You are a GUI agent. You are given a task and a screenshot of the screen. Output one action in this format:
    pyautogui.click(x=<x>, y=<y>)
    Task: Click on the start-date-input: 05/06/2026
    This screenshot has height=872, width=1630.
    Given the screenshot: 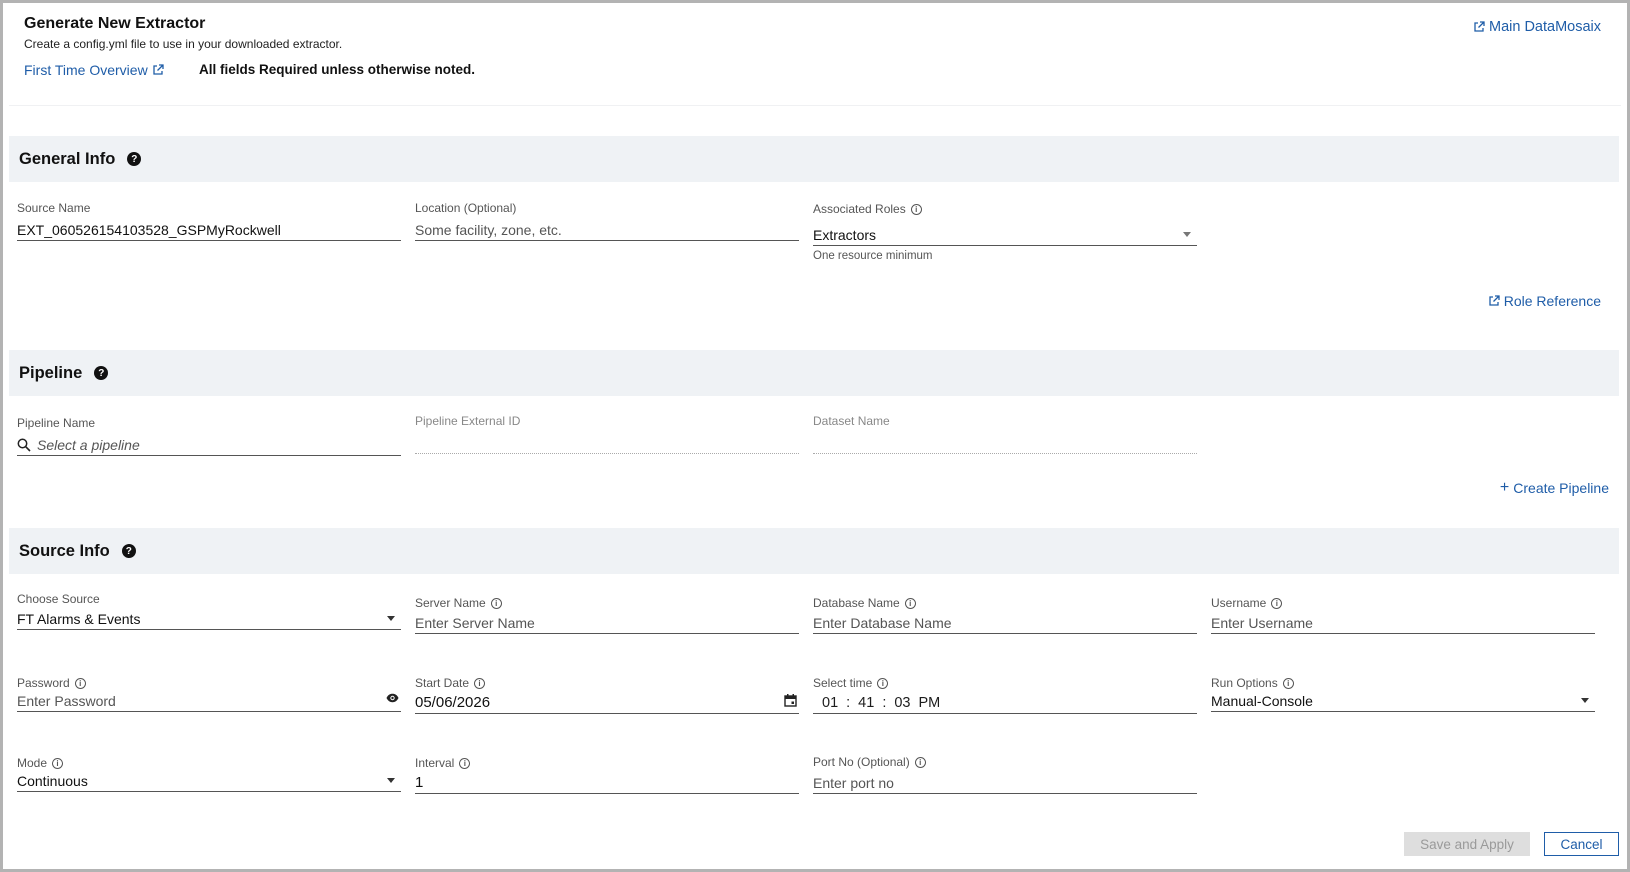 What is the action you would take?
    pyautogui.click(x=607, y=703)
    